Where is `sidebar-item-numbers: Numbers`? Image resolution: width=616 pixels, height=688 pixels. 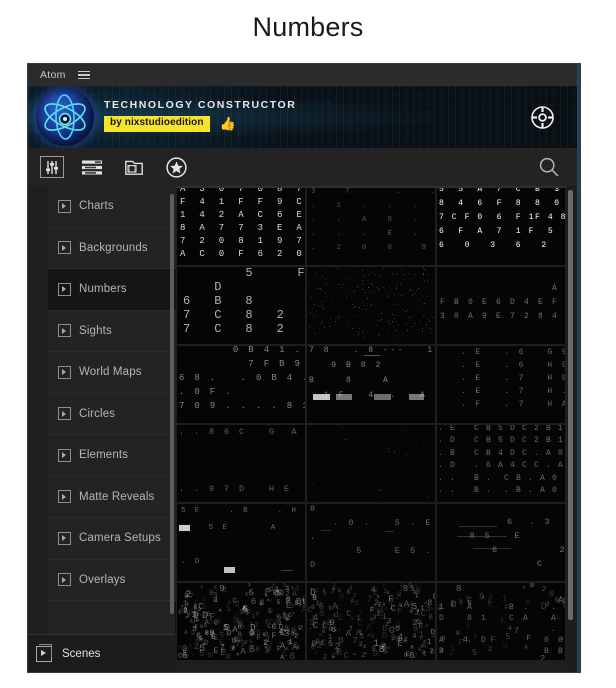 sidebar-item-numbers: Numbers is located at coordinates (112, 290).